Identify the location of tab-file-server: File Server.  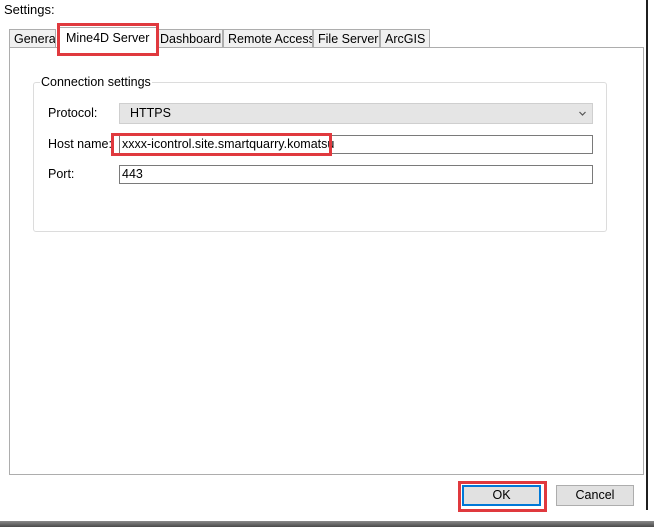
(346, 38).